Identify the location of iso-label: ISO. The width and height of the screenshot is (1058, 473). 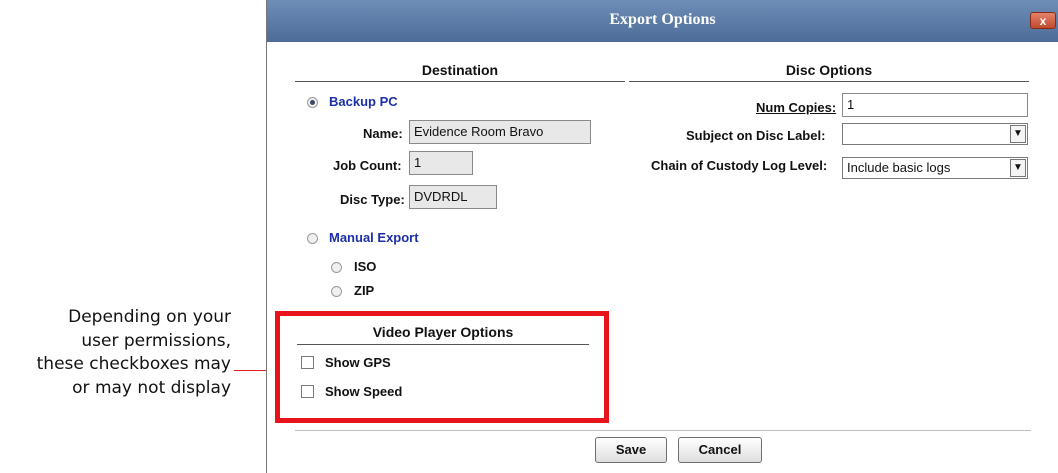
(365, 266).